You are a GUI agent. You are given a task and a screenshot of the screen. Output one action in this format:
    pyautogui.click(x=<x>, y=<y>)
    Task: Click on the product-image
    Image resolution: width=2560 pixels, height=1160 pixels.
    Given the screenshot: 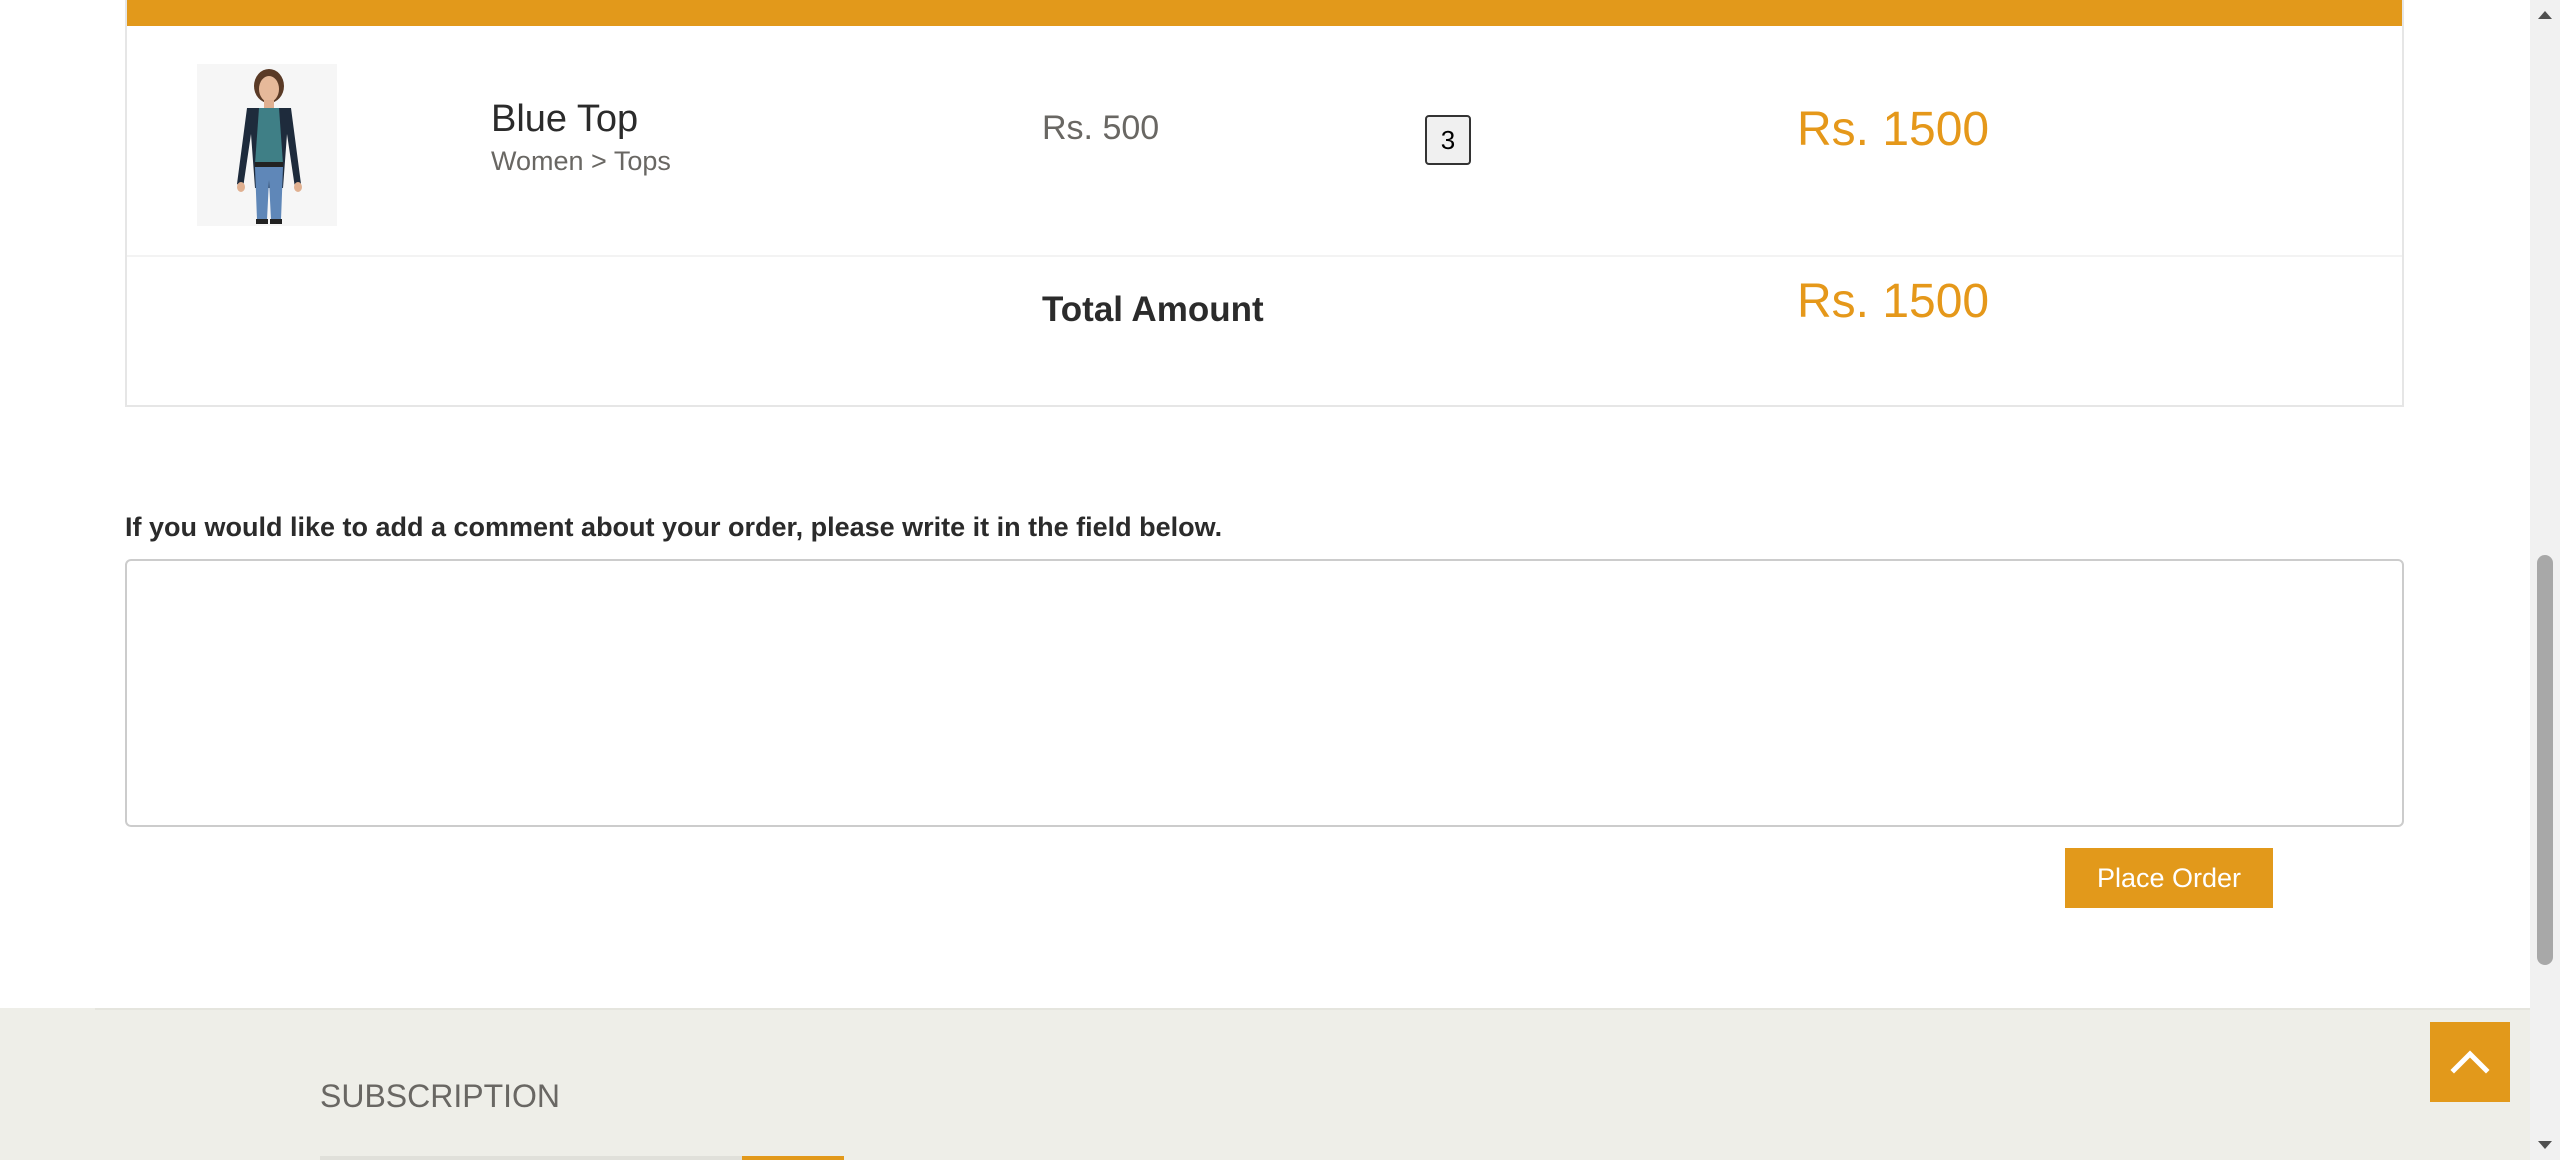 What is the action you would take?
    pyautogui.click(x=267, y=145)
    